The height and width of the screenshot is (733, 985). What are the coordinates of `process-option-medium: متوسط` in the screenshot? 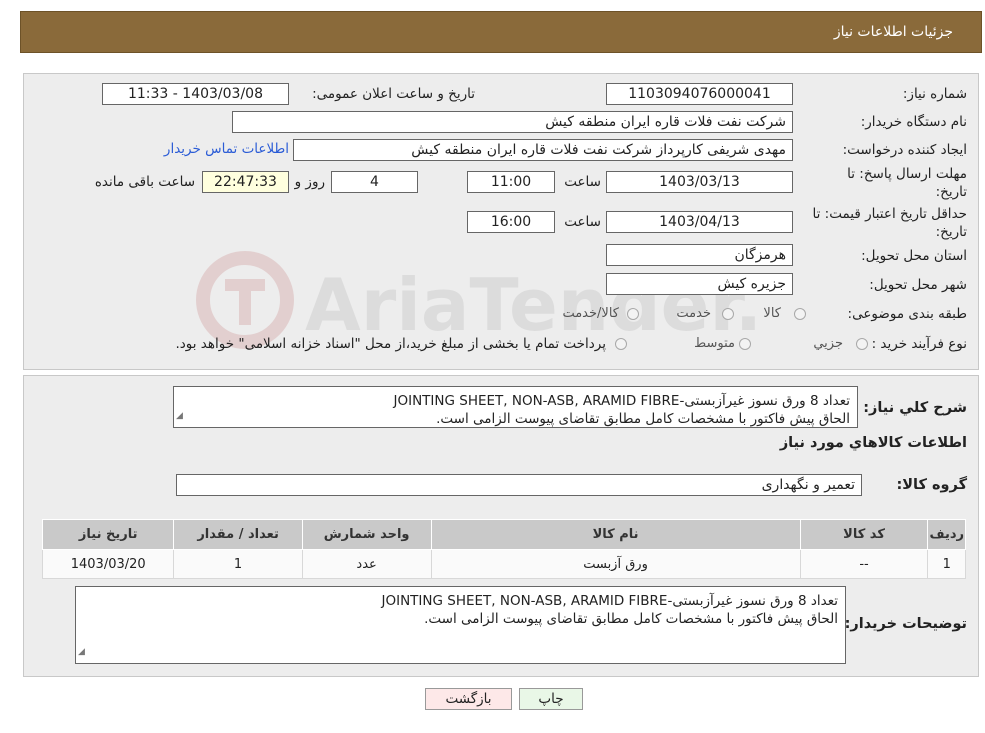 It's located at (714, 343).